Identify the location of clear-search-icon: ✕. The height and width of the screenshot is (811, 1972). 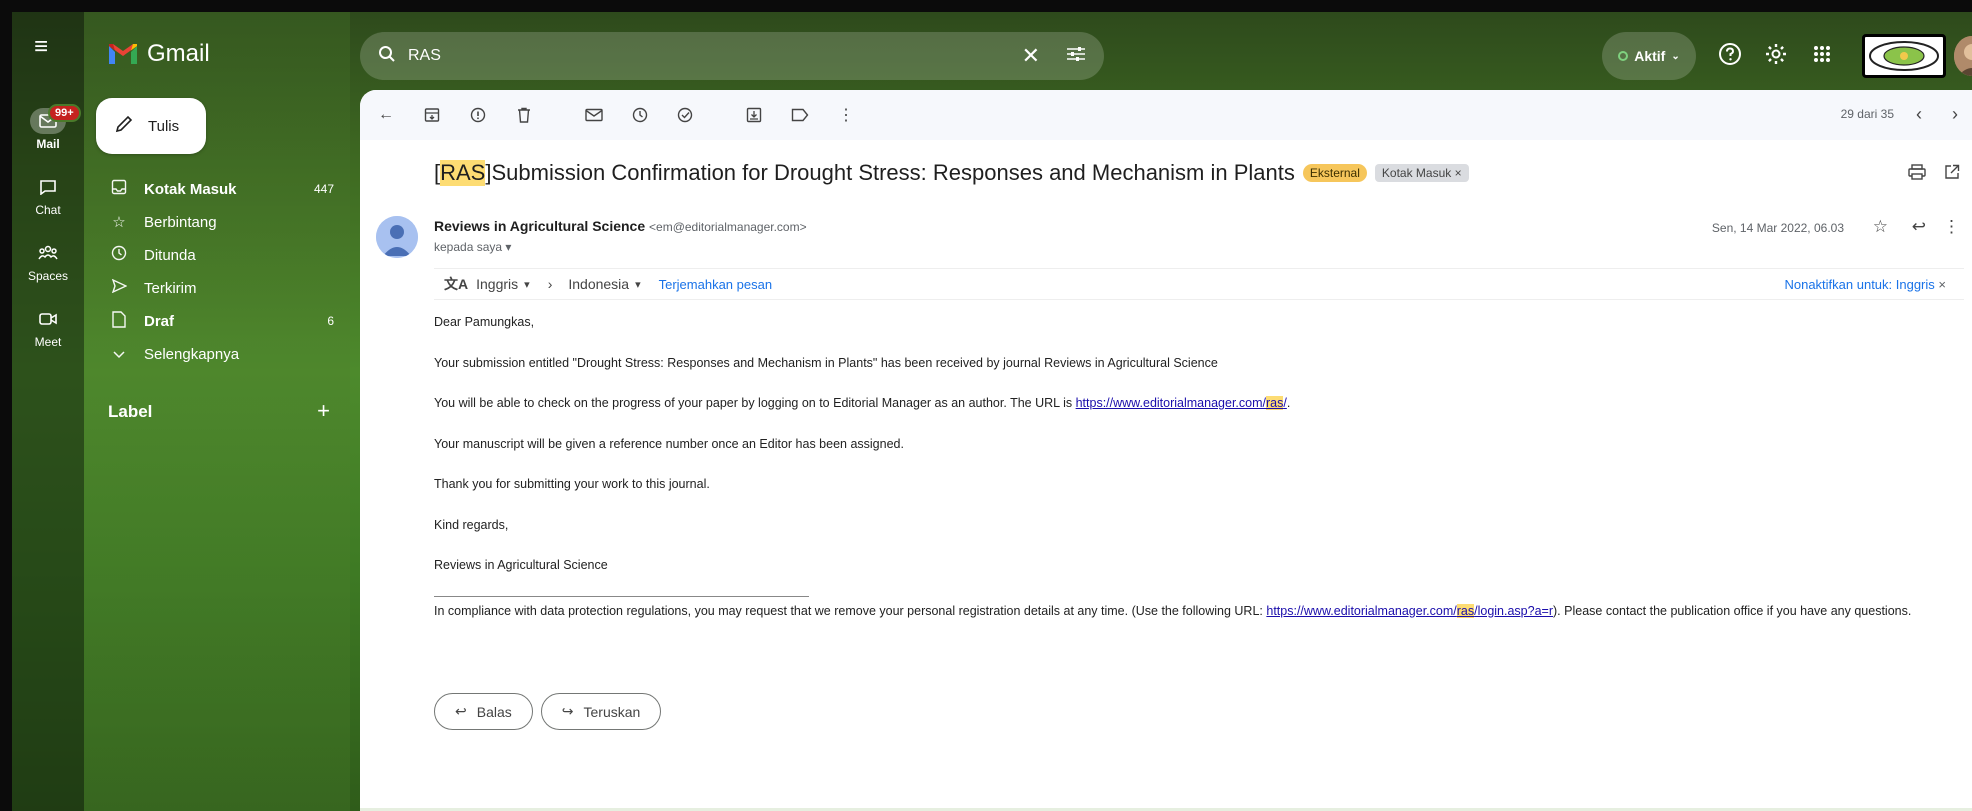
(1031, 56).